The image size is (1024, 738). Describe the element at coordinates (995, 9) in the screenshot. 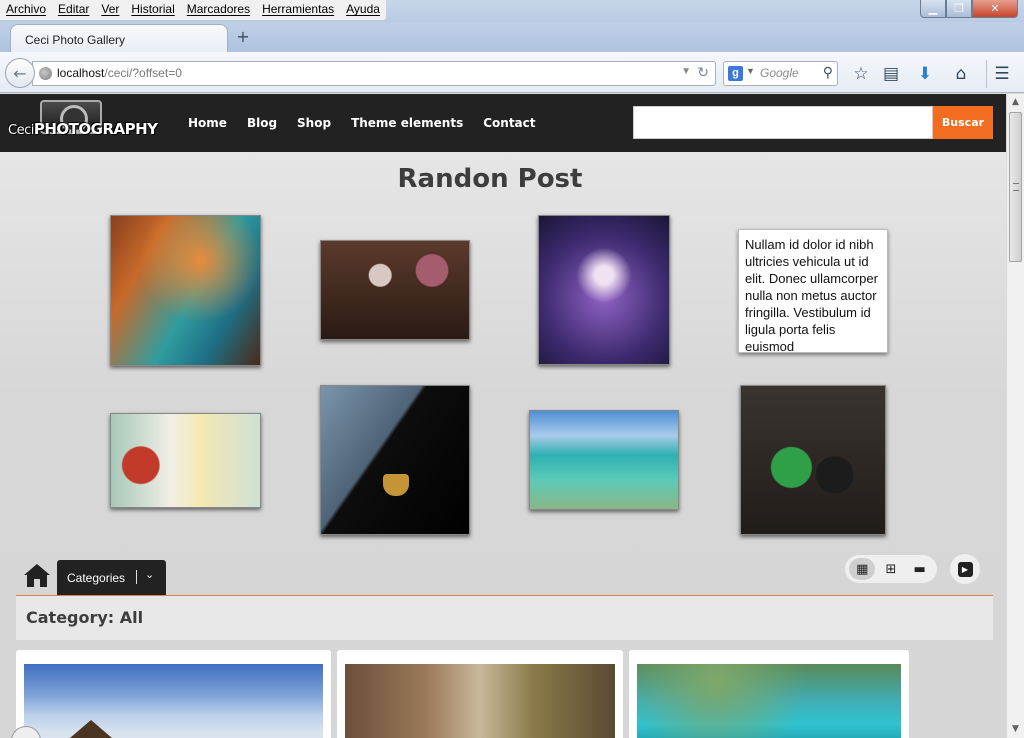

I see `close-window-button: ✕` at that location.